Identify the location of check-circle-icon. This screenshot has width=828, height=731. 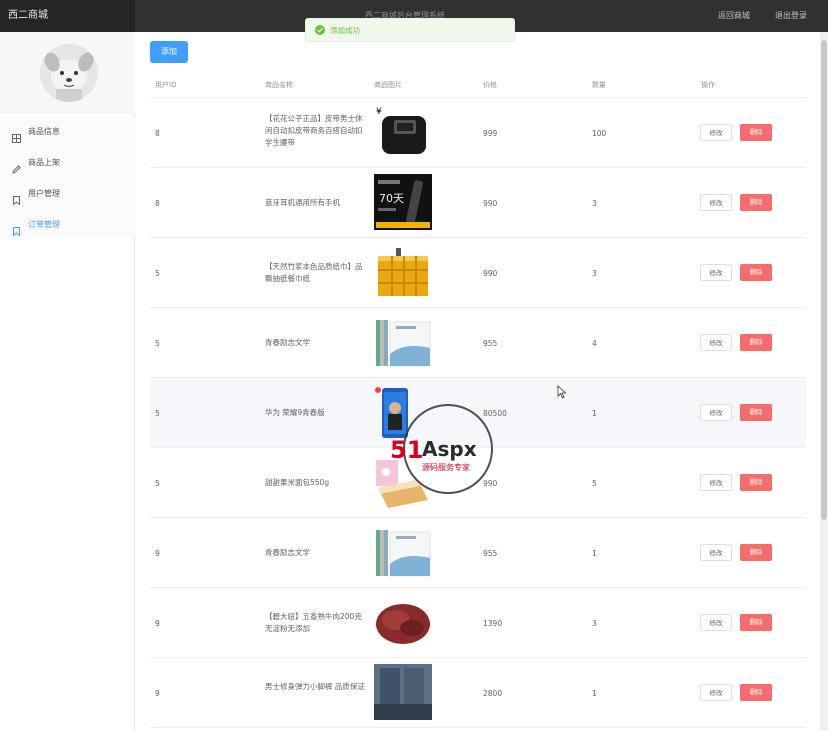
(320, 30).